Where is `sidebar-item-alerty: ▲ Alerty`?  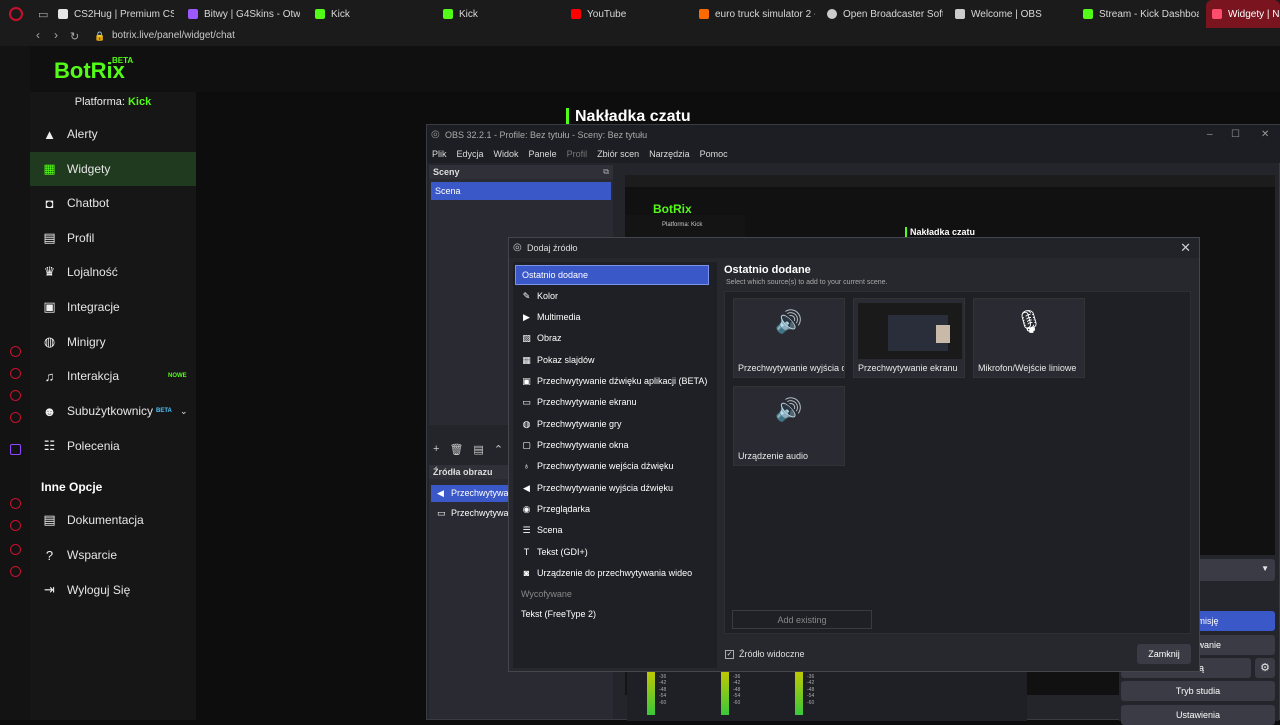
sidebar-item-alerty: ▲ Alerty is located at coordinates (113, 134).